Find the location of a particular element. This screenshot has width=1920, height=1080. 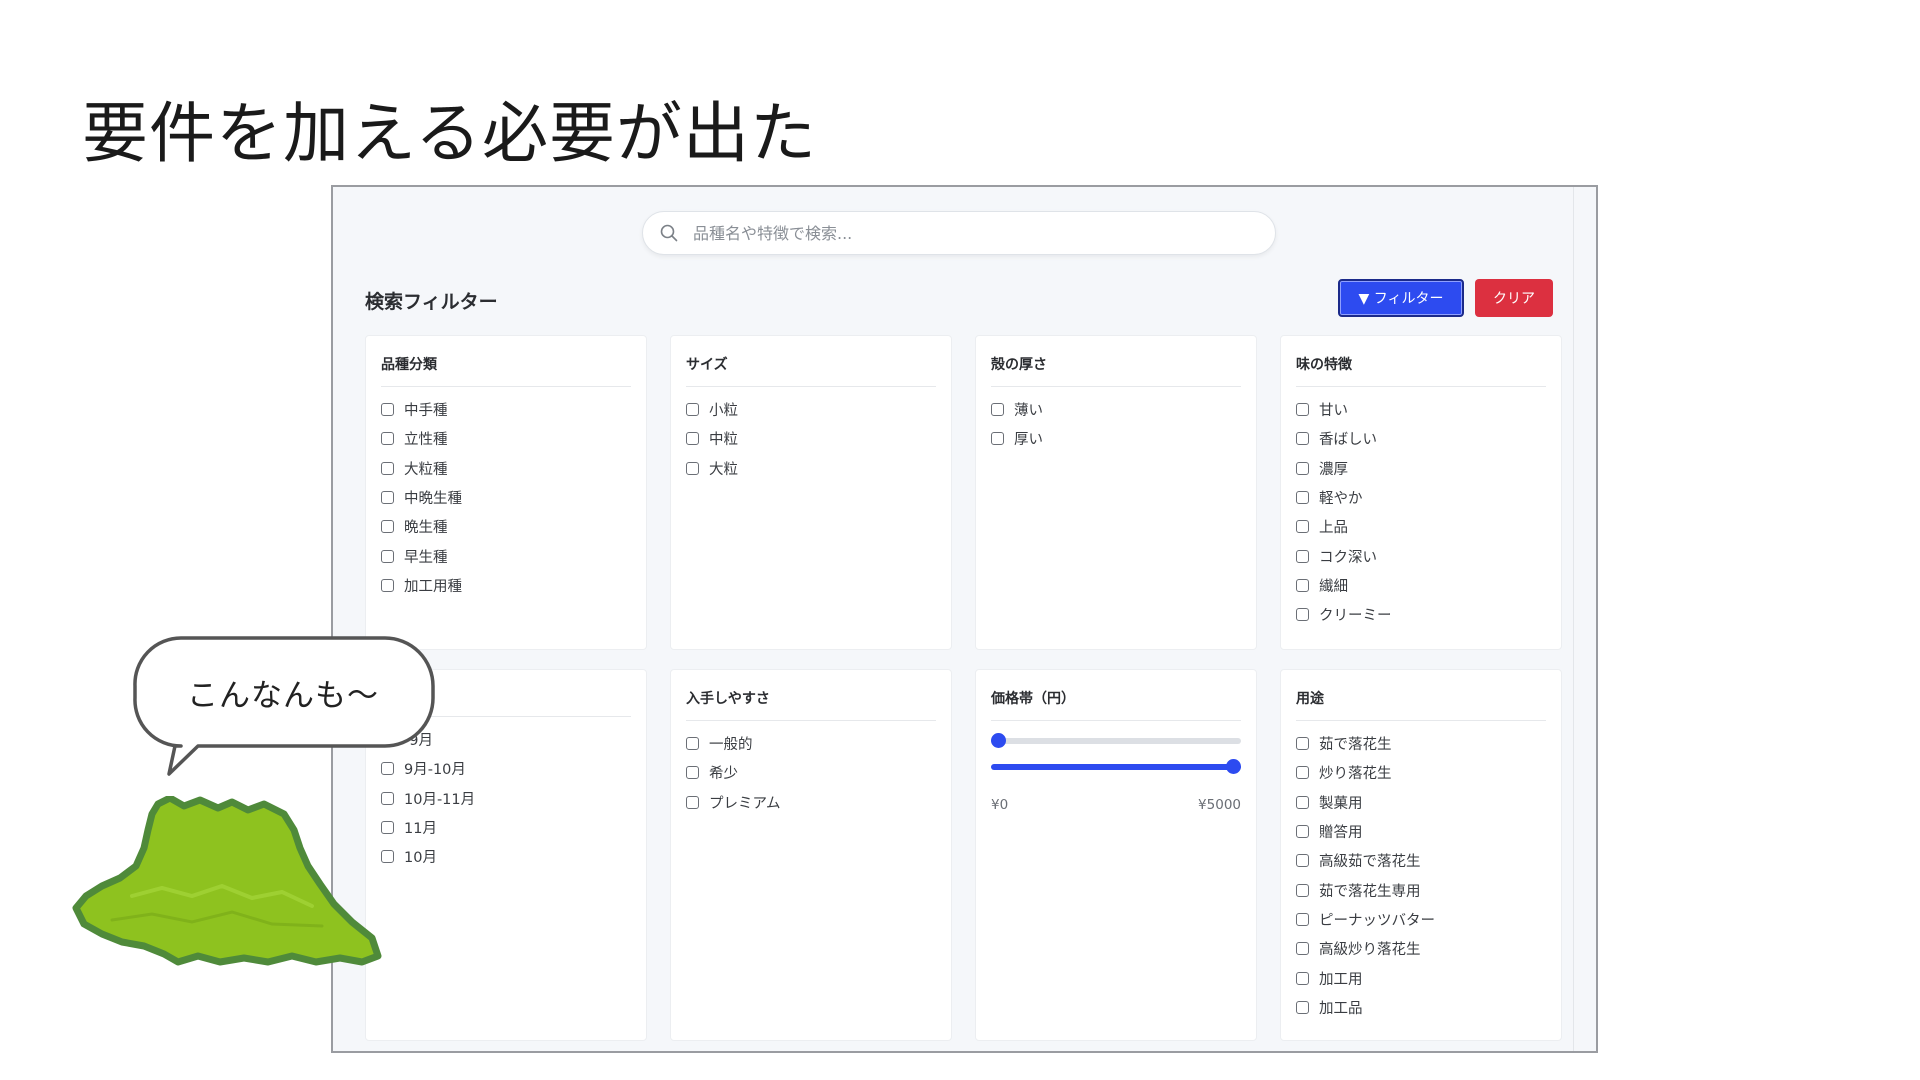

price-track-max is located at coordinates (1116, 767).